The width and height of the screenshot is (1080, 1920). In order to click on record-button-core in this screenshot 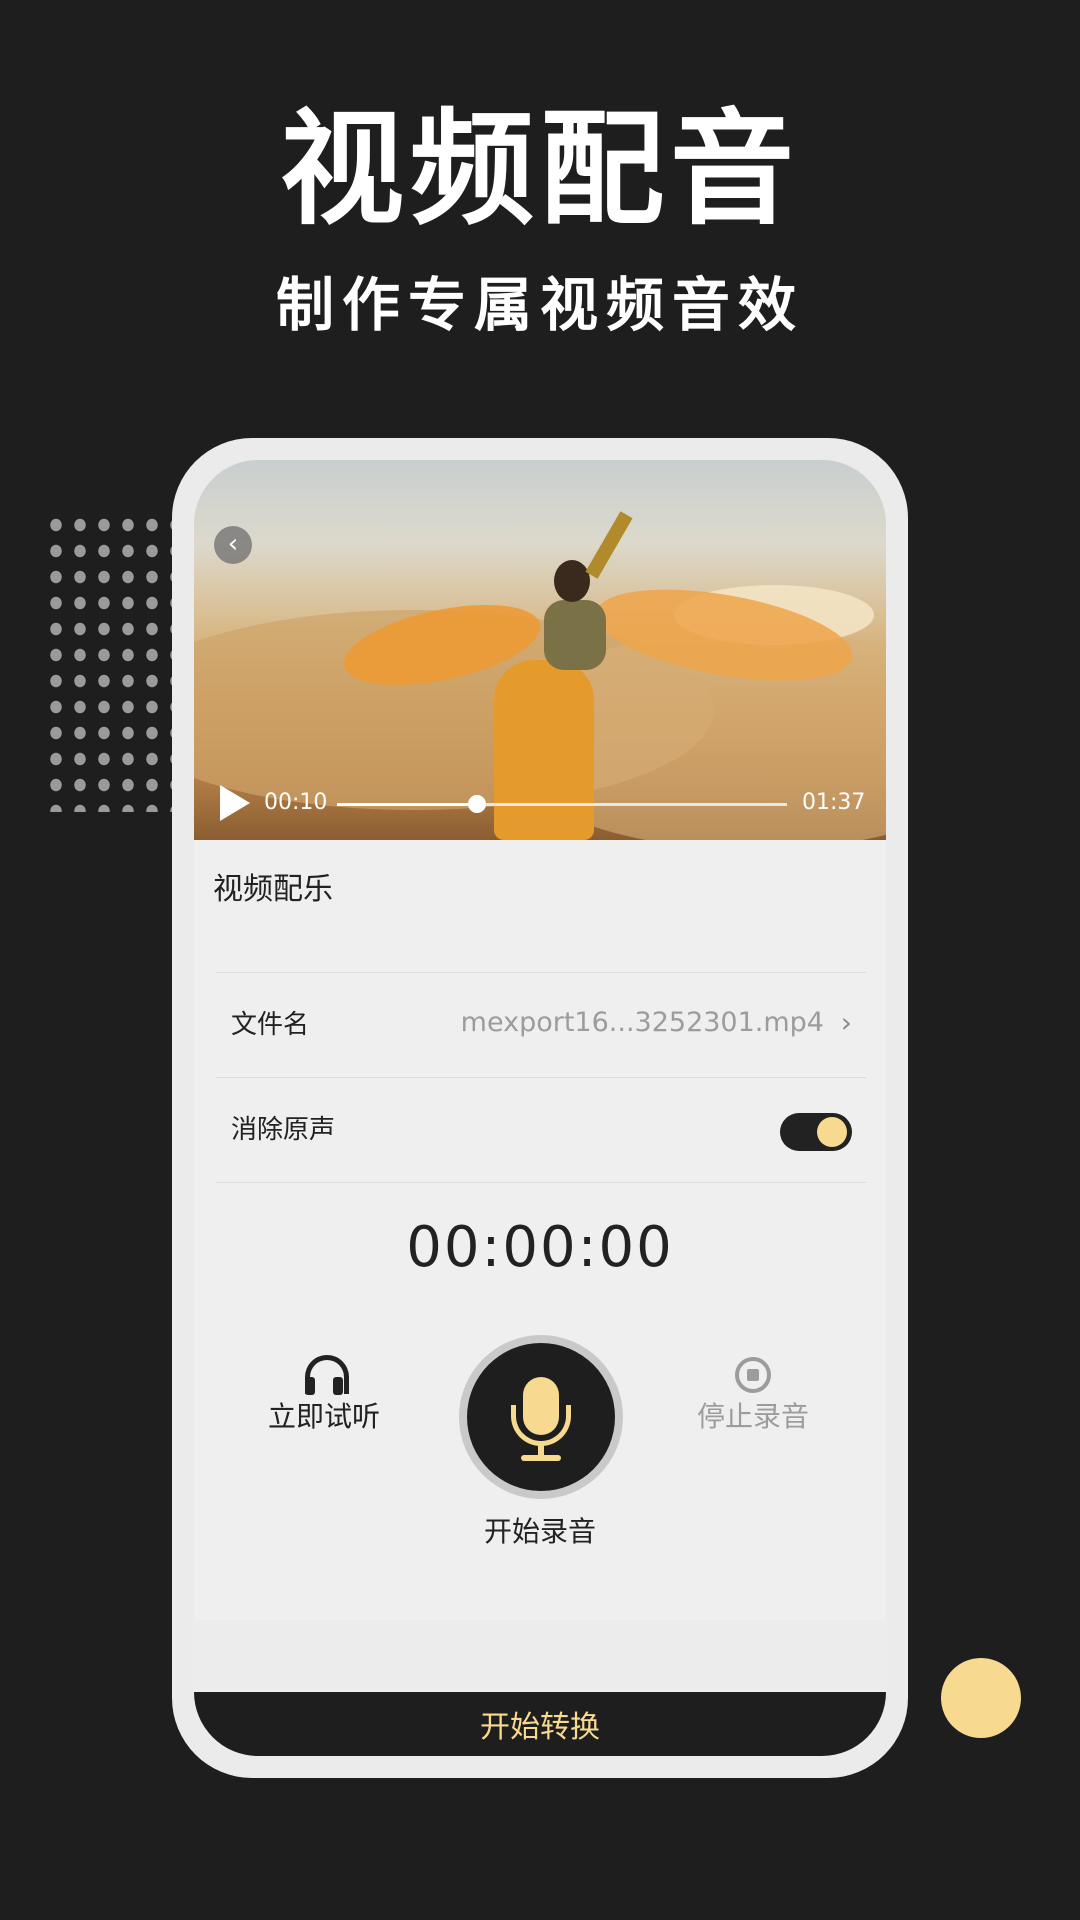, I will do `click(541, 1417)`.